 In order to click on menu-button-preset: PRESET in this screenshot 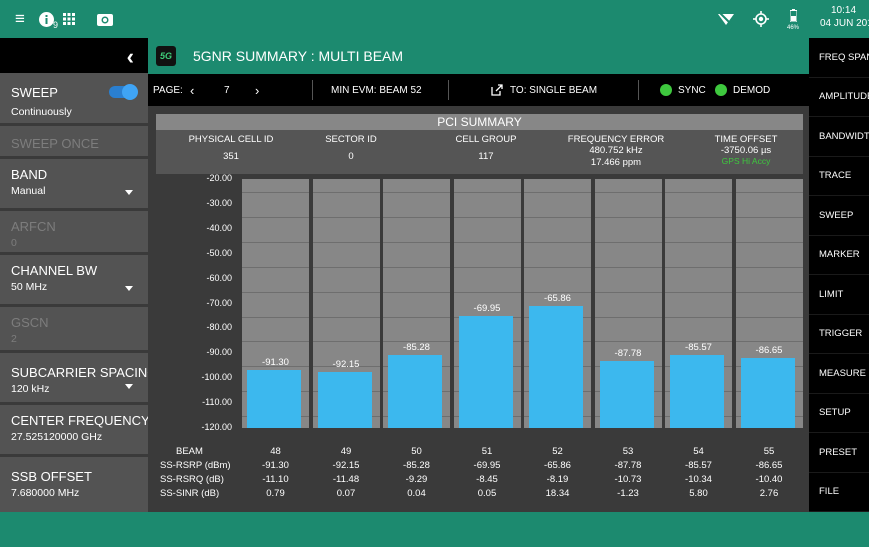, I will do `click(839, 453)`.